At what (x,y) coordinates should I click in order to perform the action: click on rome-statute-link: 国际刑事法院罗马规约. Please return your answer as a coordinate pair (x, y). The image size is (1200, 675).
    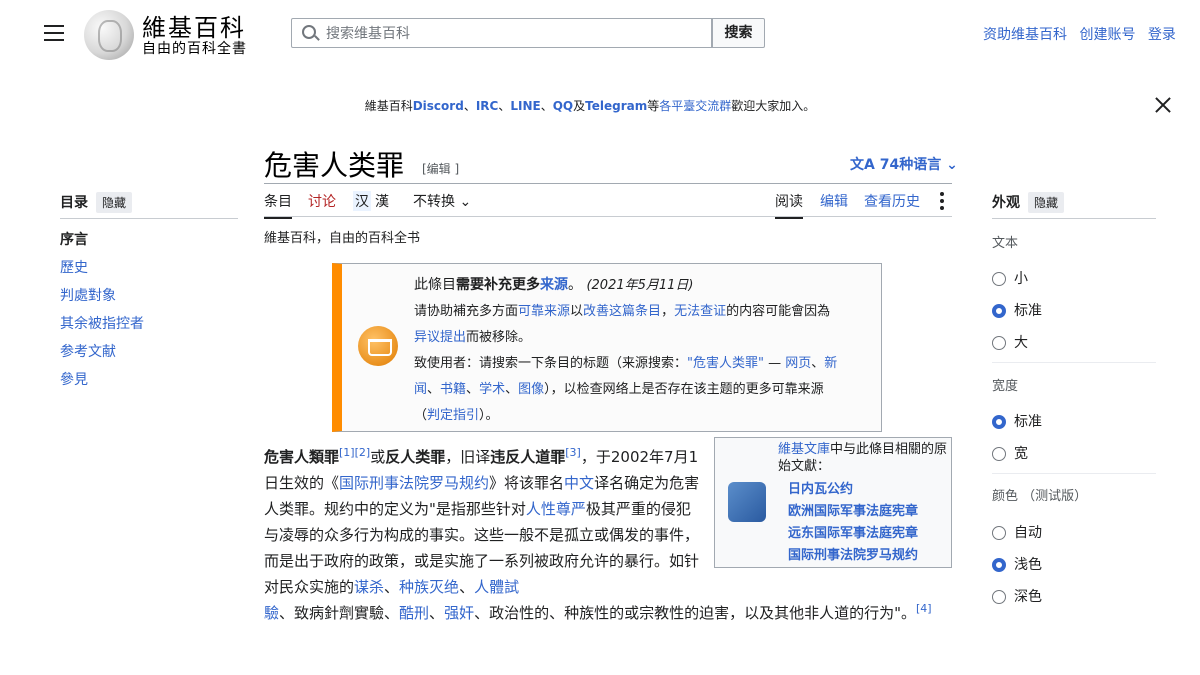
    Looking at the image, I should click on (414, 483).